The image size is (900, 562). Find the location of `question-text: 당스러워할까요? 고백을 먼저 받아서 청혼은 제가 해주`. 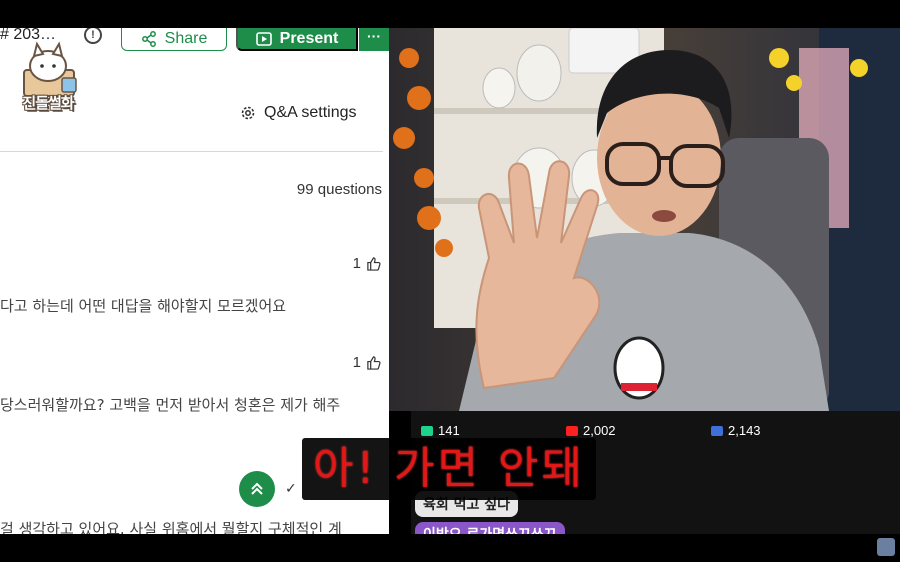

question-text: 당스러워할까요? 고백을 먼저 받아서 청혼은 제가 해주 is located at coordinates (170, 405).